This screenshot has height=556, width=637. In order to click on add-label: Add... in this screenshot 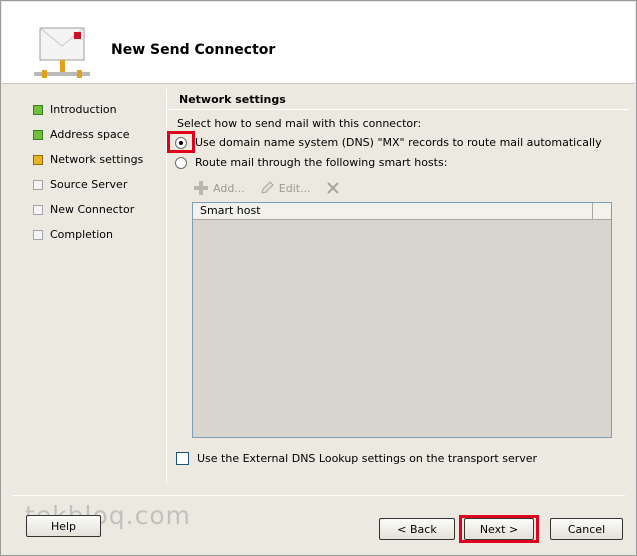, I will do `click(229, 188)`.